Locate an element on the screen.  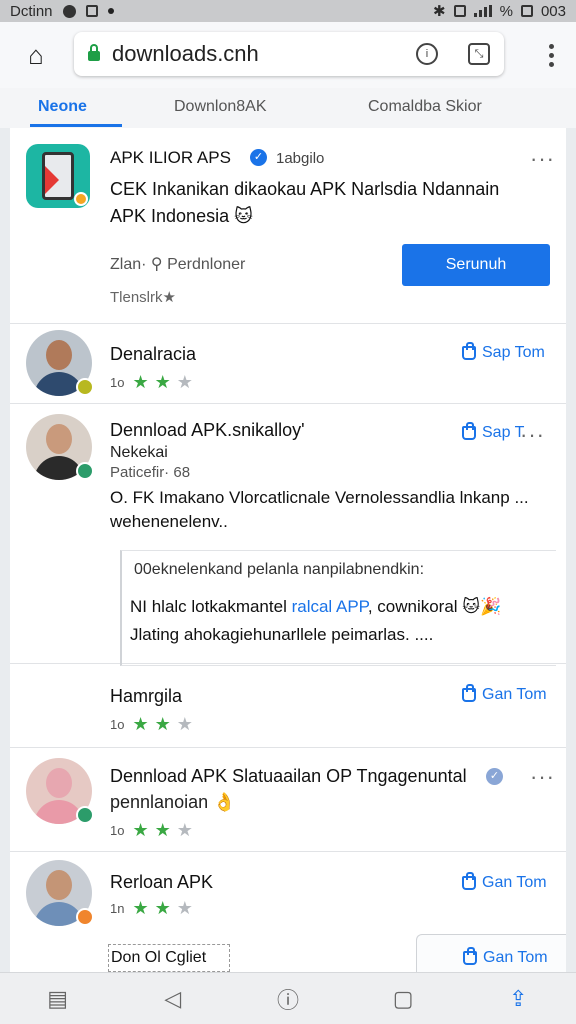
chat-icon: ▢ is located at coordinates (403, 999).